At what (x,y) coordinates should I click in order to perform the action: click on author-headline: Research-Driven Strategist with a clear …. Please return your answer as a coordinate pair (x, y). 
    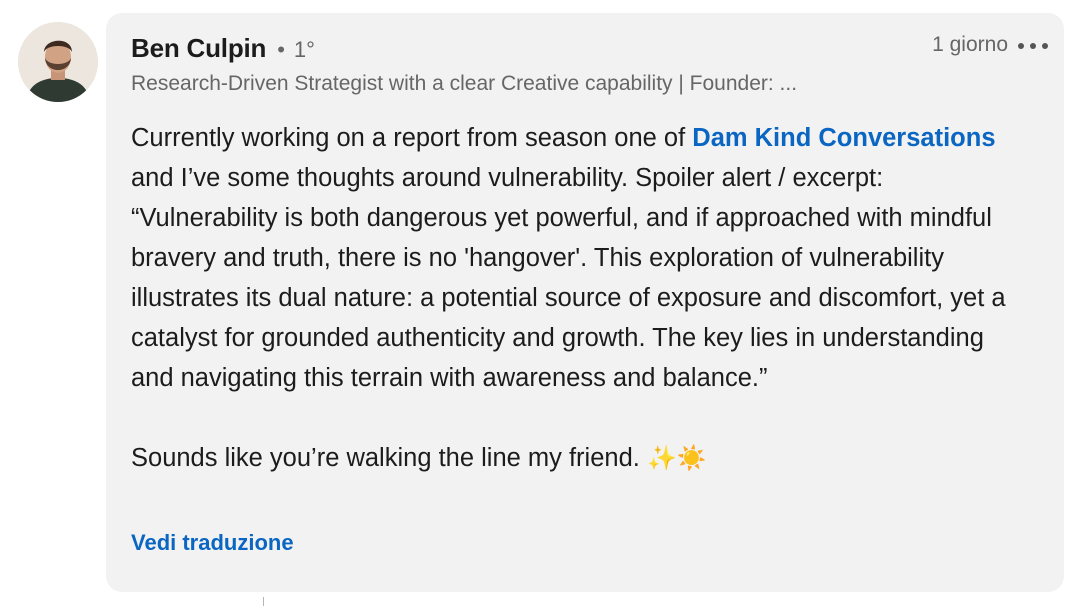
    Looking at the image, I should click on (464, 83).